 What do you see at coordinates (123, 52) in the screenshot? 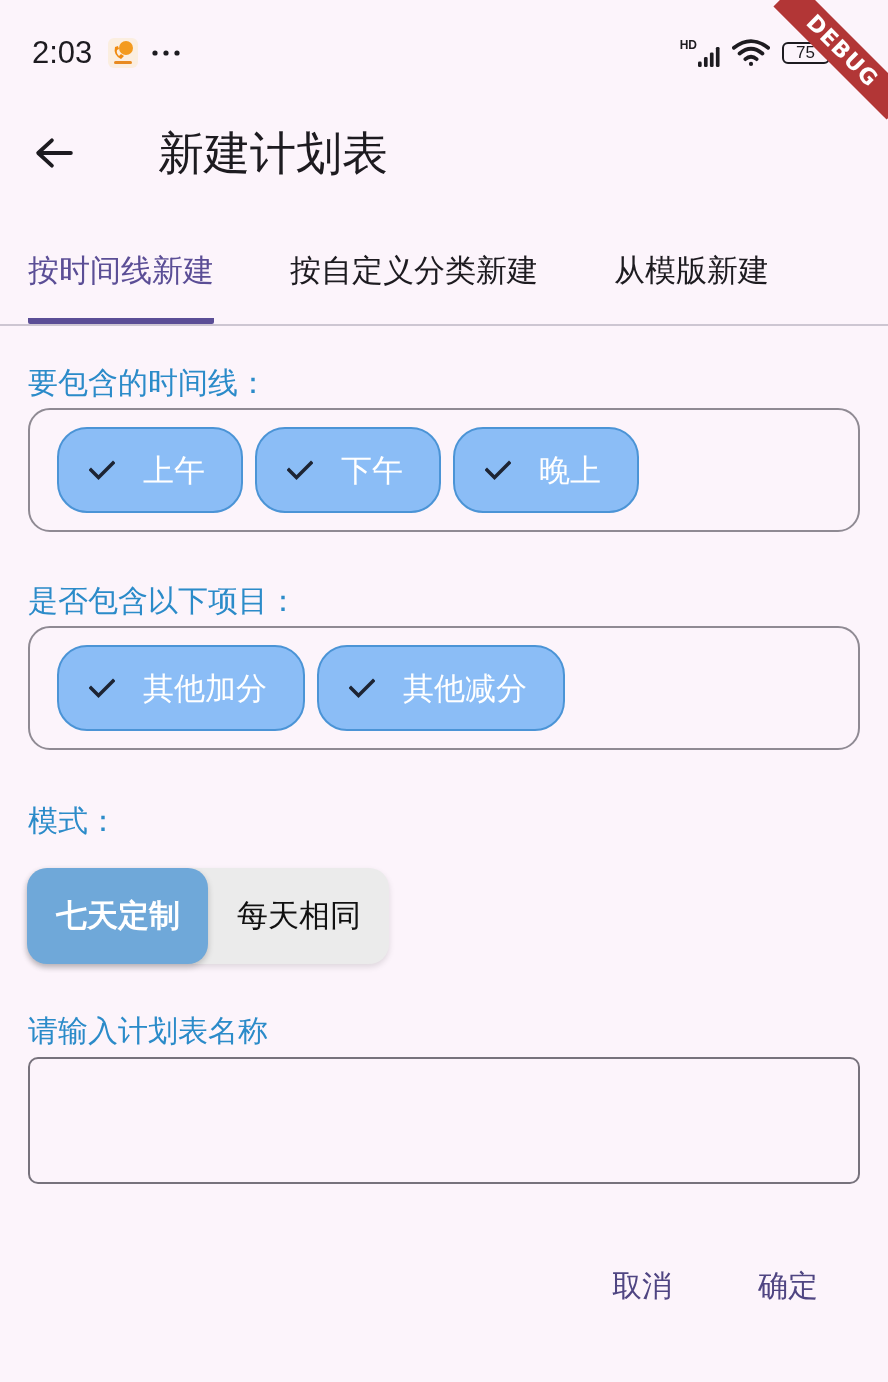
I see `app-logo-icon` at bounding box center [123, 52].